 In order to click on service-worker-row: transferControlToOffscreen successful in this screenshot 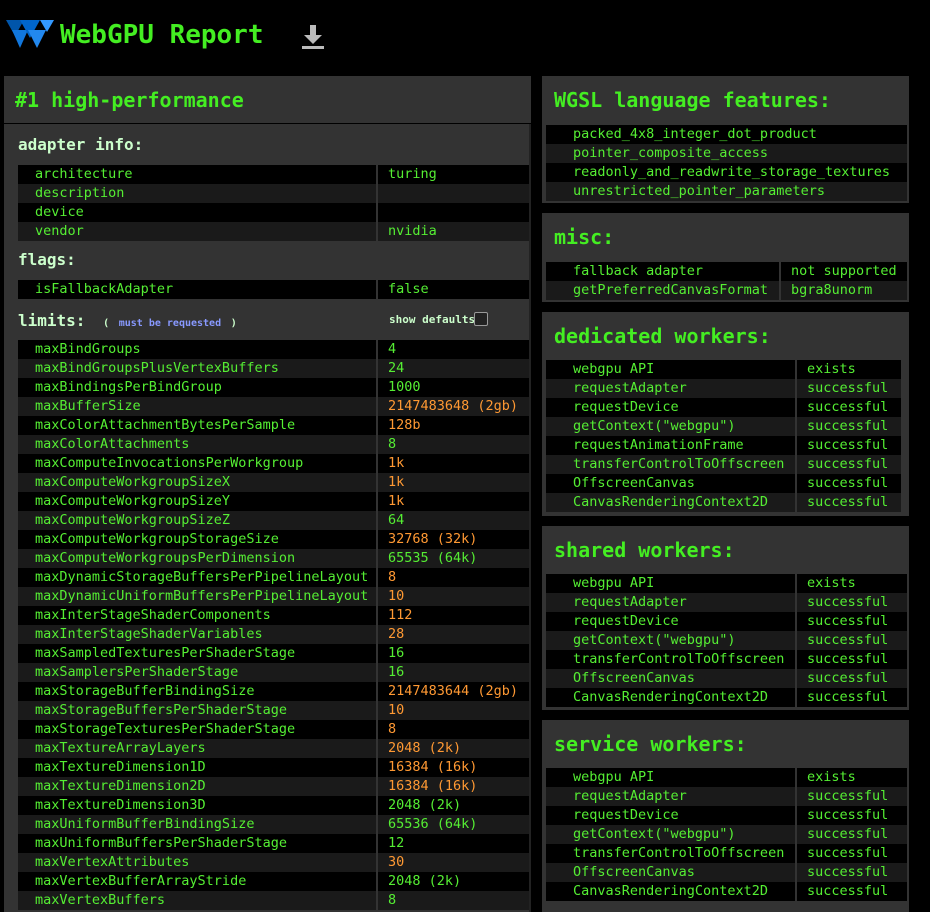, I will do `click(726, 853)`.